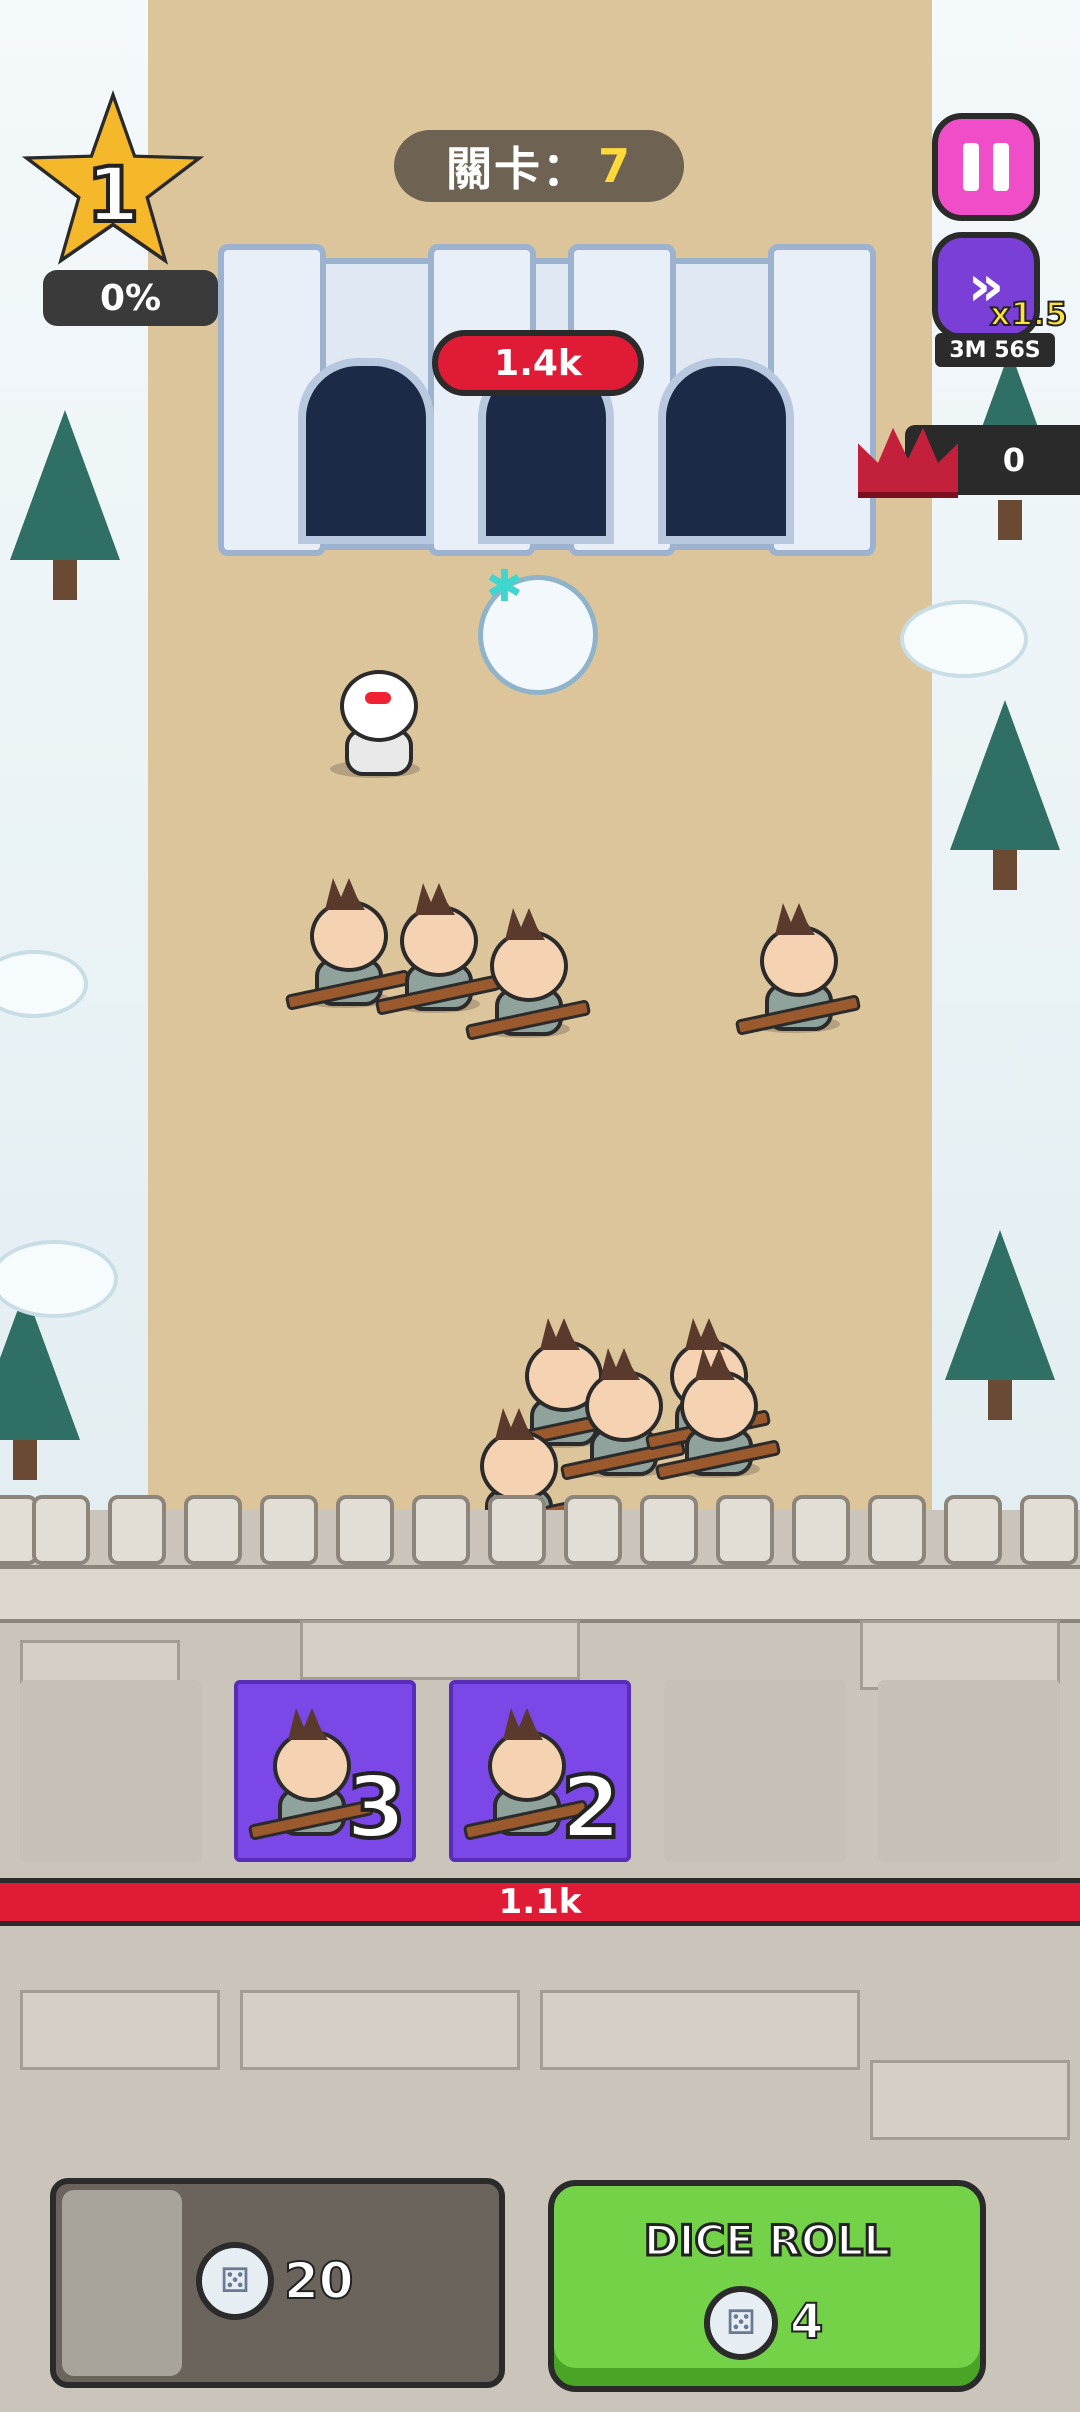 Image resolution: width=1080 pixels, height=2412 pixels. Describe the element at coordinates (540, 1902) in the screenshot. I see `wall-hp-bar: 1.1k` at that location.